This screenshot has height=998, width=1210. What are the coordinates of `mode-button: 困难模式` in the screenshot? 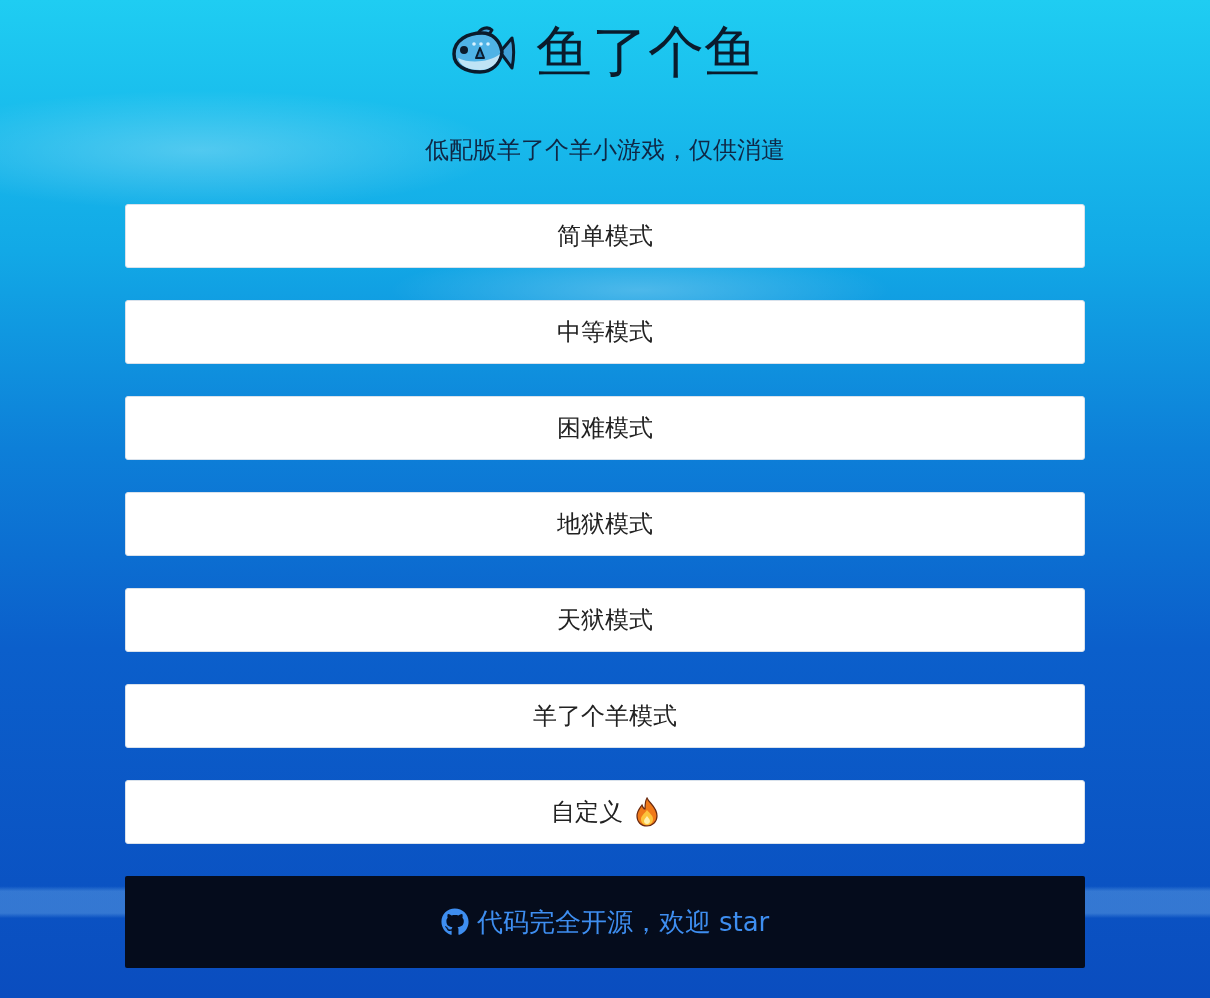 It's located at (605, 428).